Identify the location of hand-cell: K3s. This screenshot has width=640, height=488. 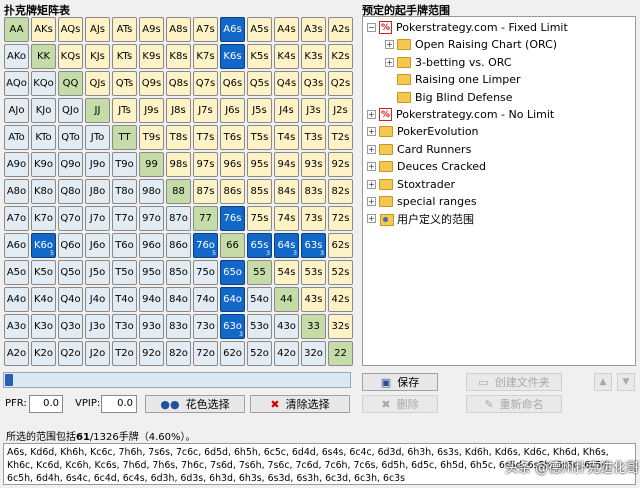
(313, 56).